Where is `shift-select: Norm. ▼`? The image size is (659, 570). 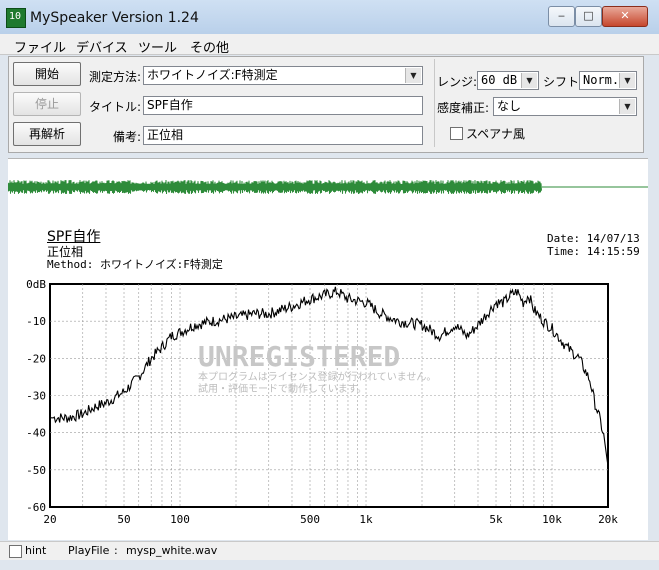
shift-select: Norm. ▼ is located at coordinates (608, 80).